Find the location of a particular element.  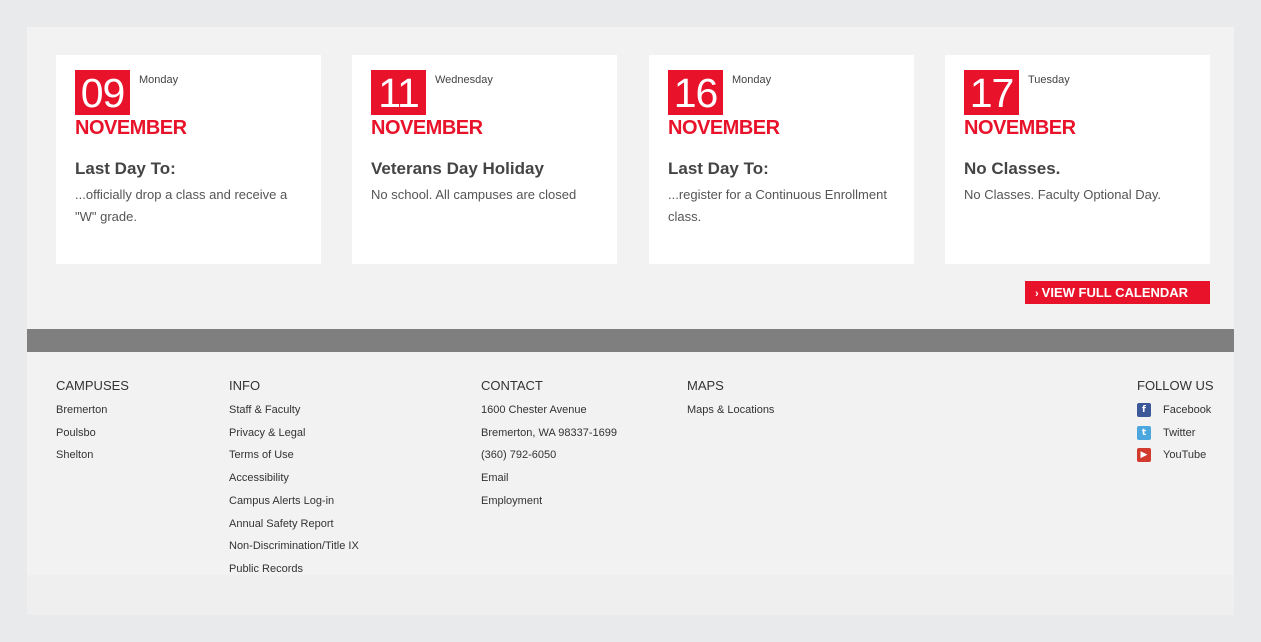

info-heading: INFO is located at coordinates (245, 385).